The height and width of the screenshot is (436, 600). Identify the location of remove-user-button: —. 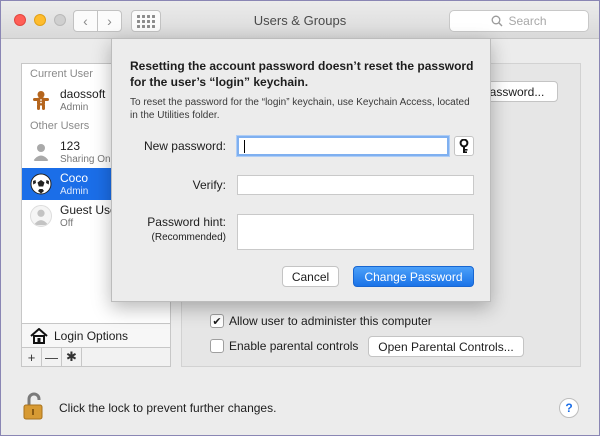
(52, 357).